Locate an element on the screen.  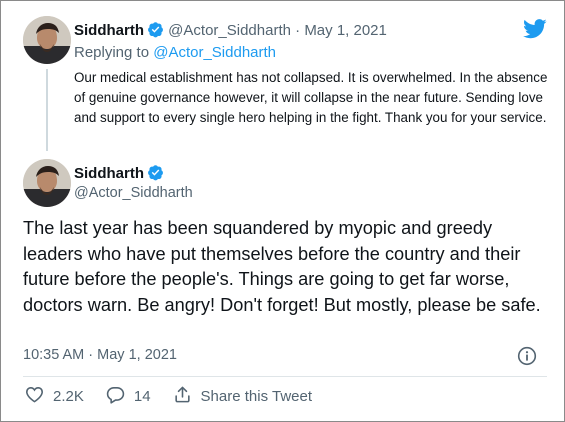
quoted-author-handle: @Actor_Siddharth is located at coordinates (229, 30).